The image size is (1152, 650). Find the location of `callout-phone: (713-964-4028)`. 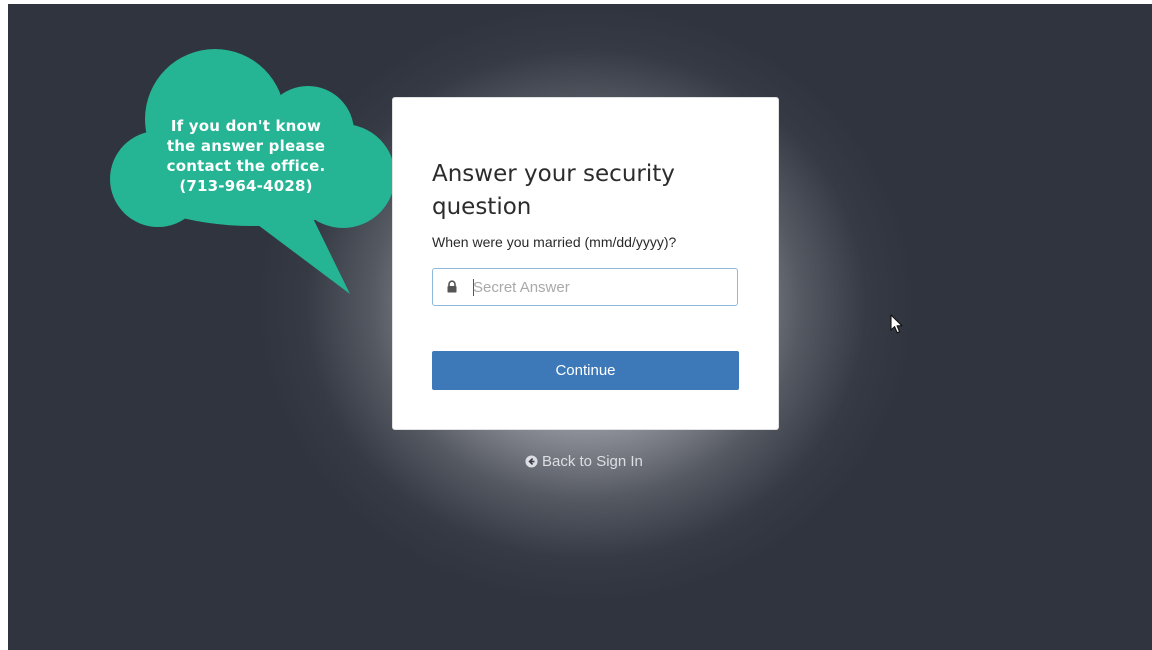

callout-phone: (713-964-4028) is located at coordinates (246, 186).